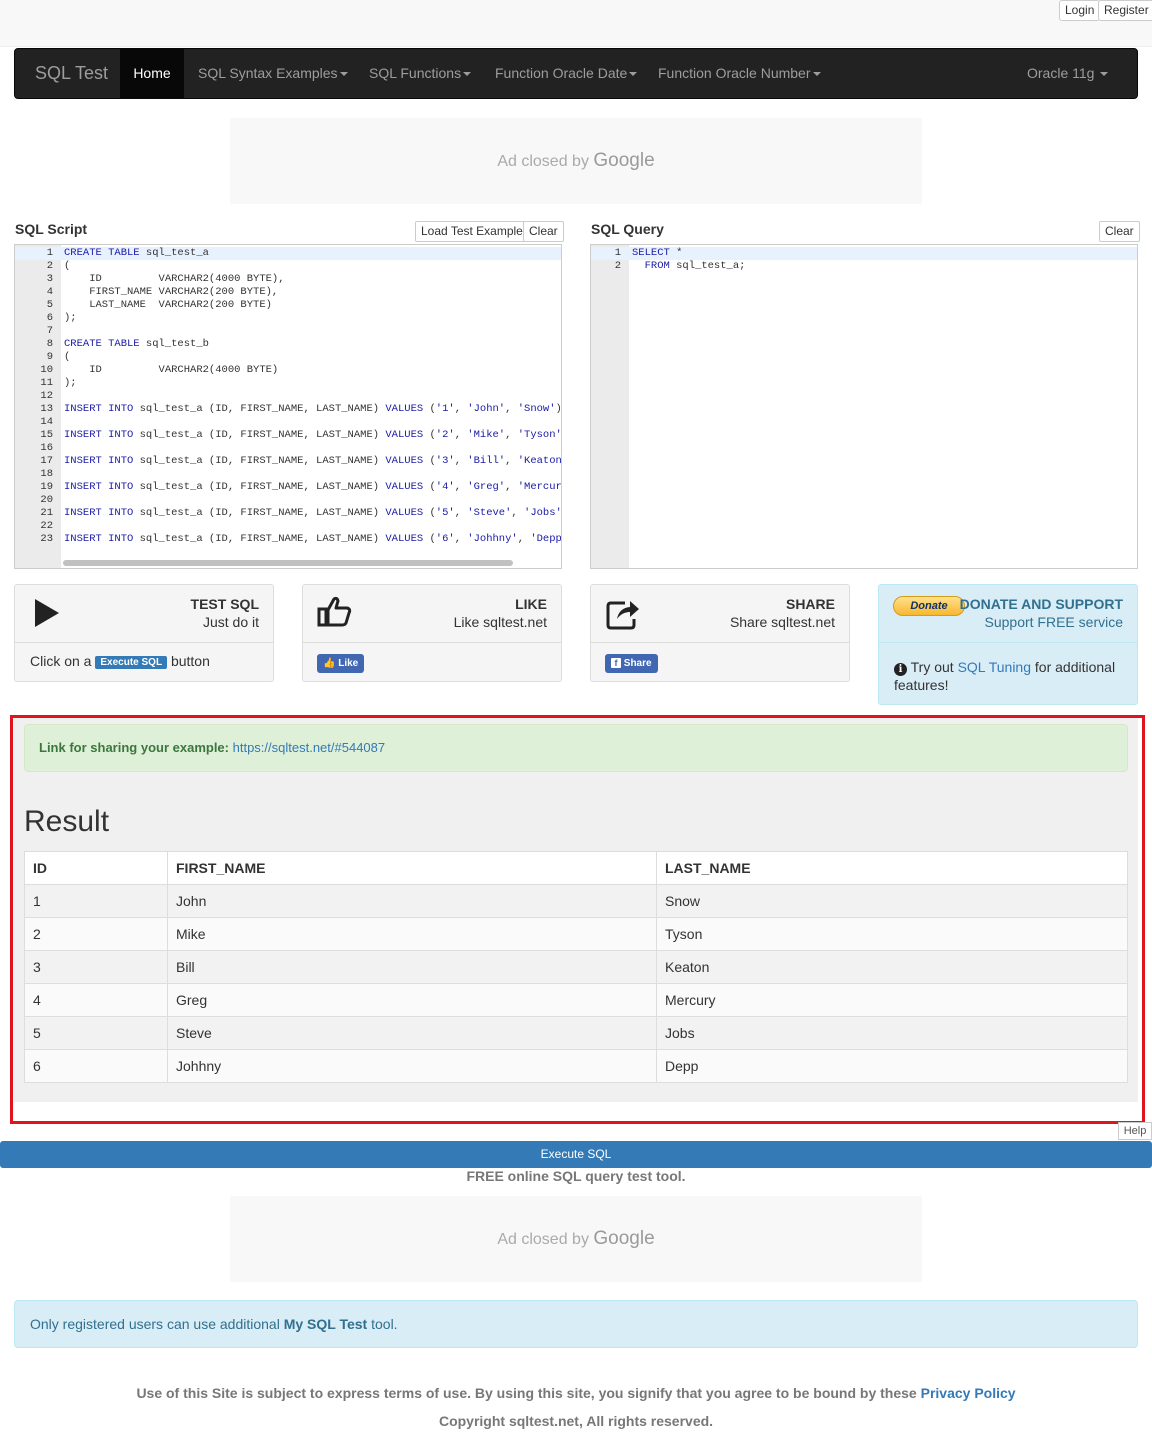 This screenshot has width=1152, height=1440. What do you see at coordinates (864, 266) in the screenshot?
I see `code-line: 2 FROM sql_test_a;` at bounding box center [864, 266].